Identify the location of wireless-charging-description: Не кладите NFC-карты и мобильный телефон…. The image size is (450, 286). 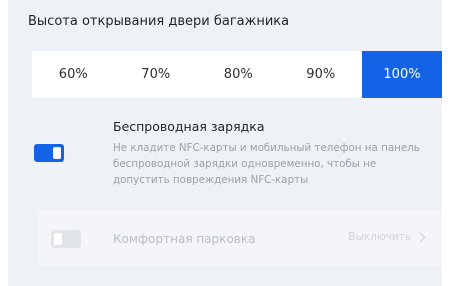
(266, 164).